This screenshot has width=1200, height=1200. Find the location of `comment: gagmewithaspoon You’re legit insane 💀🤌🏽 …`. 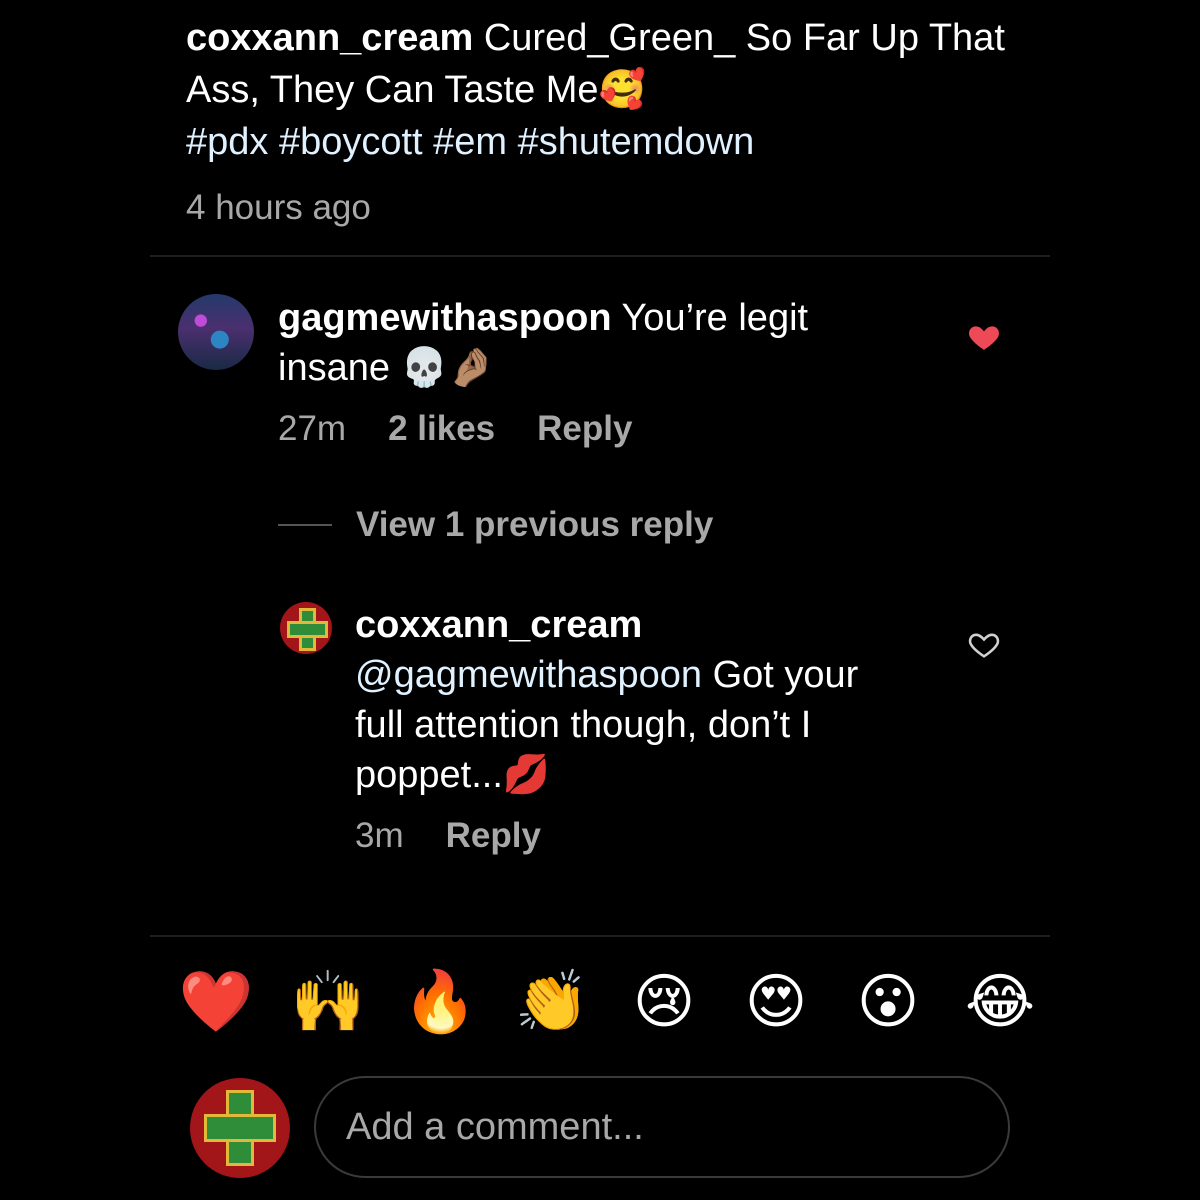

comment: gagmewithaspoon You’re legit insane 💀🤌🏽 … is located at coordinates (598, 371).